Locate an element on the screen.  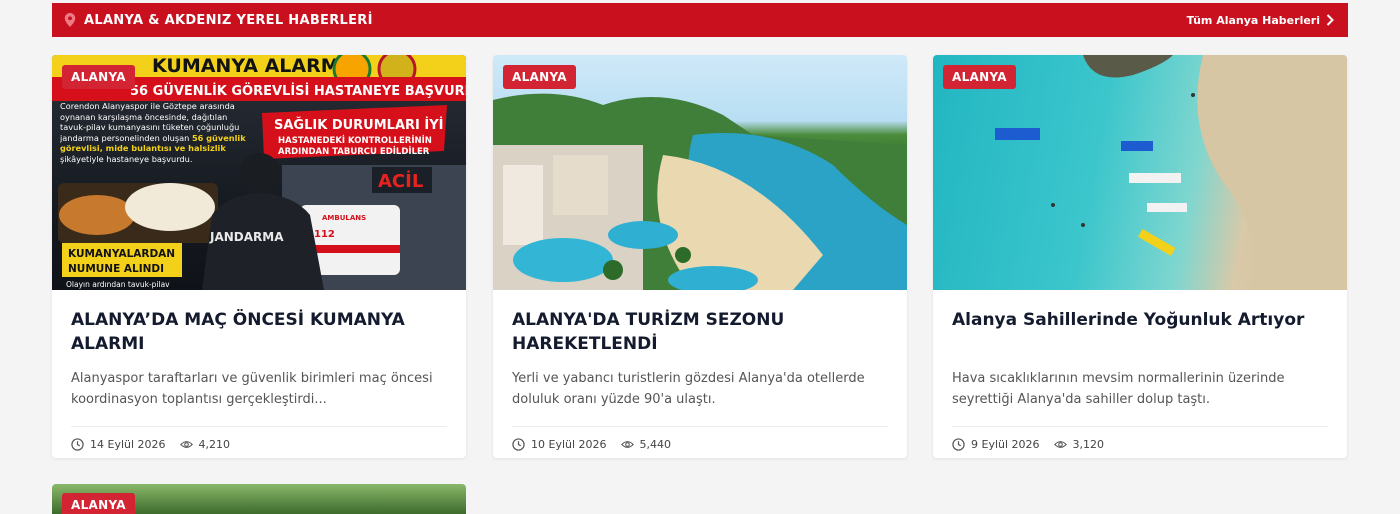
beach-photo-graphic is located at coordinates (1171, 172).